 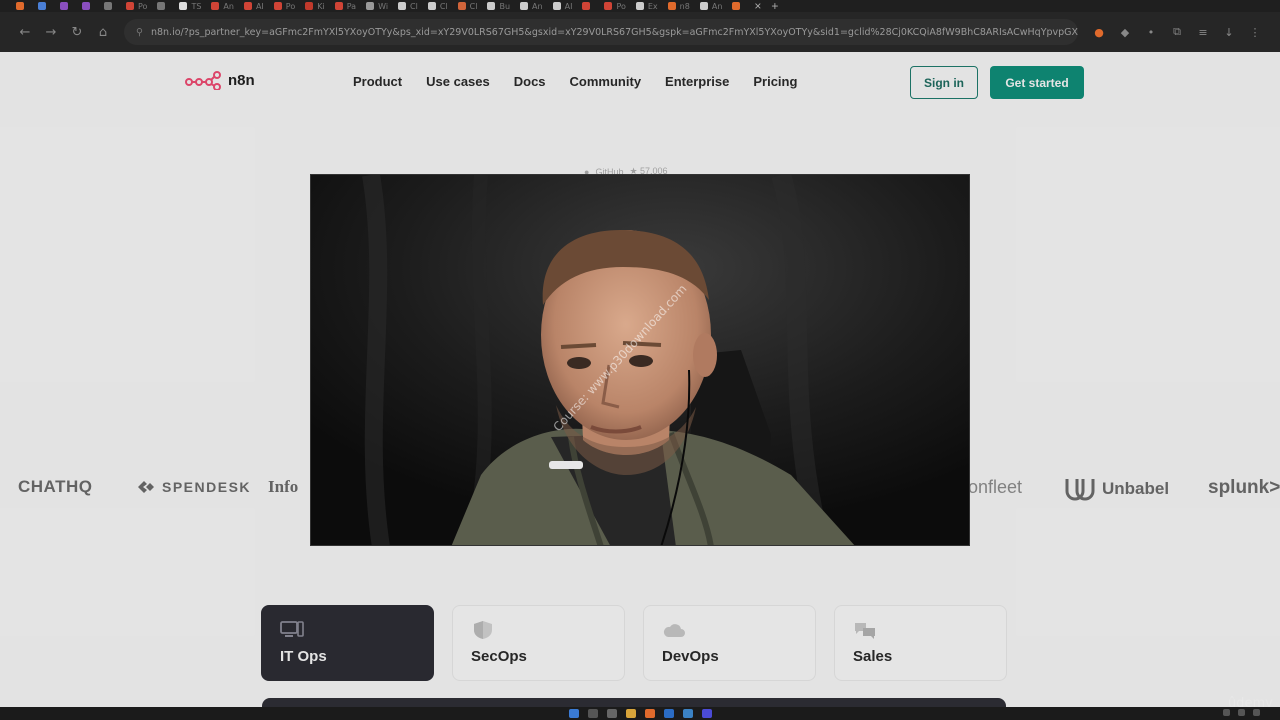 I want to click on browser-tab: n8, so click(x=678, y=6).